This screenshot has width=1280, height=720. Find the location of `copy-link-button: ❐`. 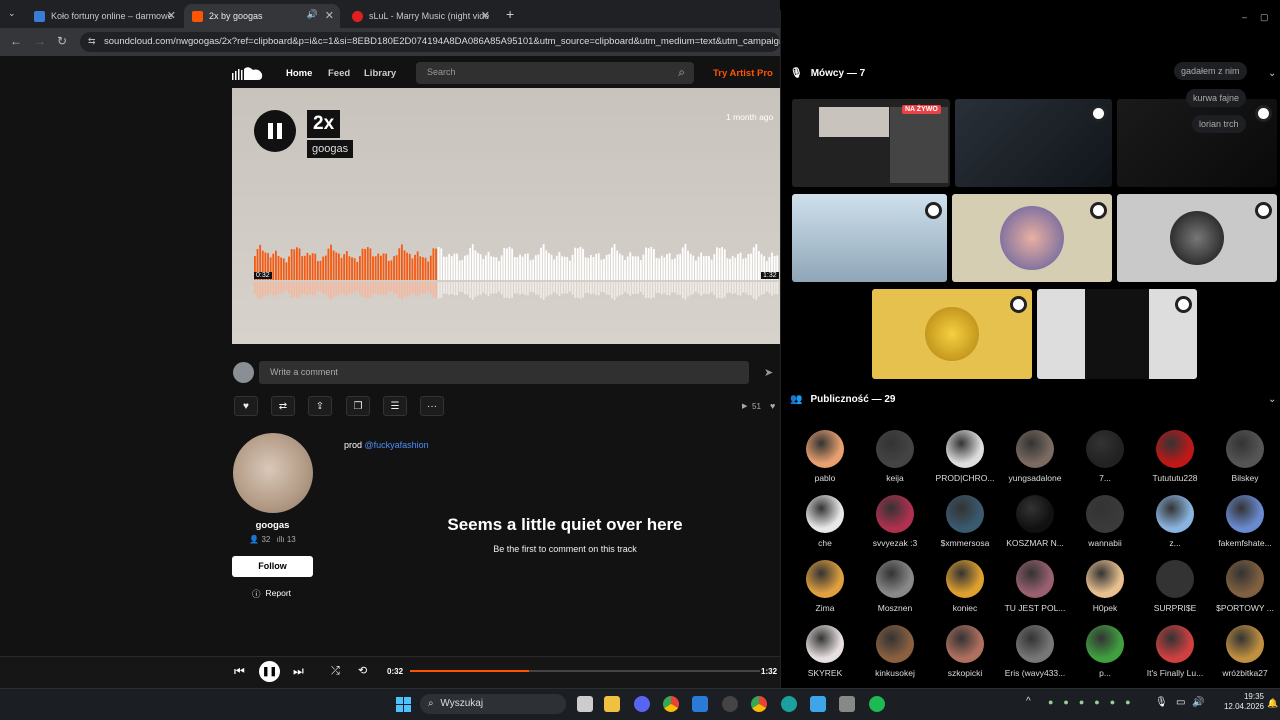

copy-link-button: ❐ is located at coordinates (358, 406).